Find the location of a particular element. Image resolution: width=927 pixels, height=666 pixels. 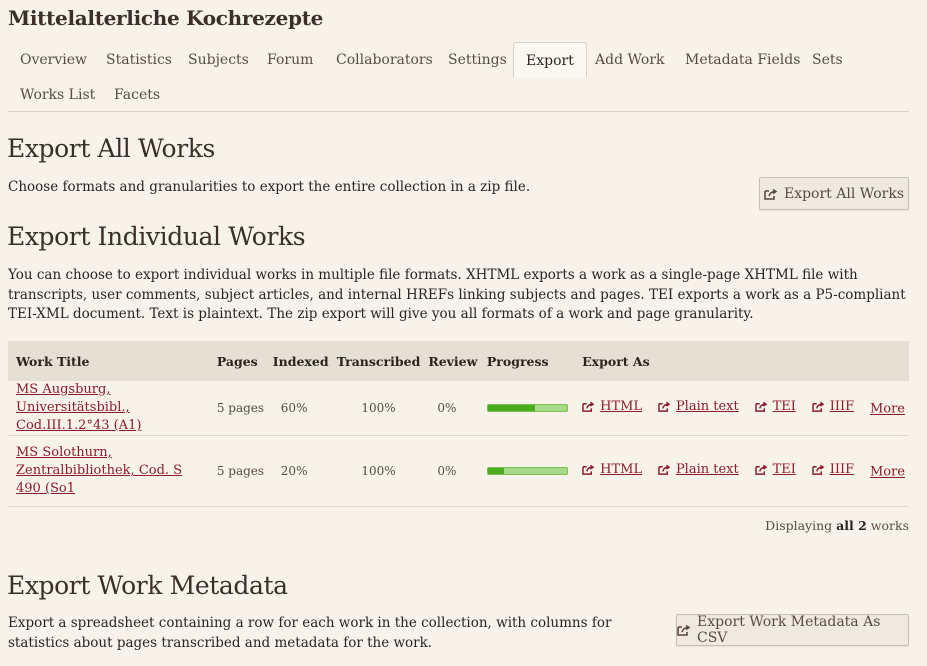

tab-metadata-fields: Metadata Fields is located at coordinates (742, 60).